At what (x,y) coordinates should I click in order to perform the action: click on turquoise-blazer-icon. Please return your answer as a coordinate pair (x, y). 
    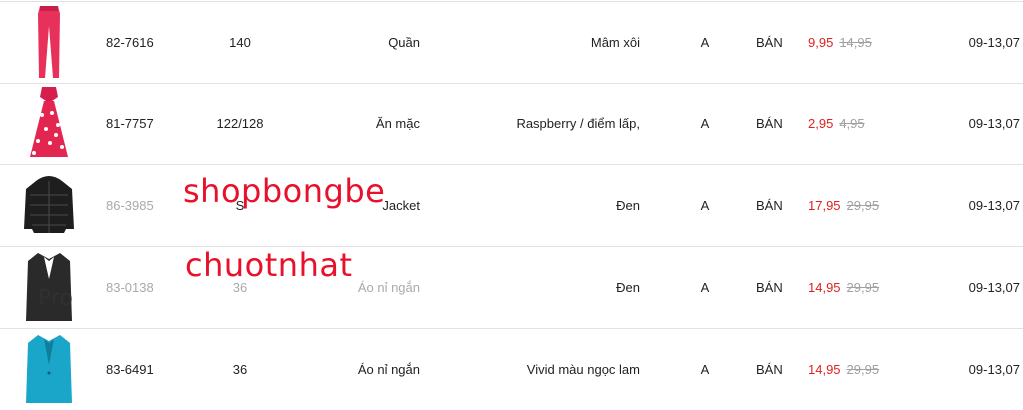
    Looking at the image, I should click on (49, 369).